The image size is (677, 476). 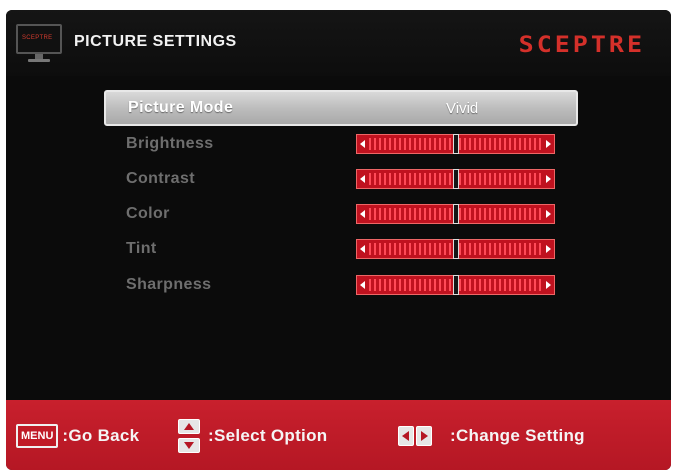 What do you see at coordinates (160, 178) in the screenshot?
I see `menu-item-label: Contrast` at bounding box center [160, 178].